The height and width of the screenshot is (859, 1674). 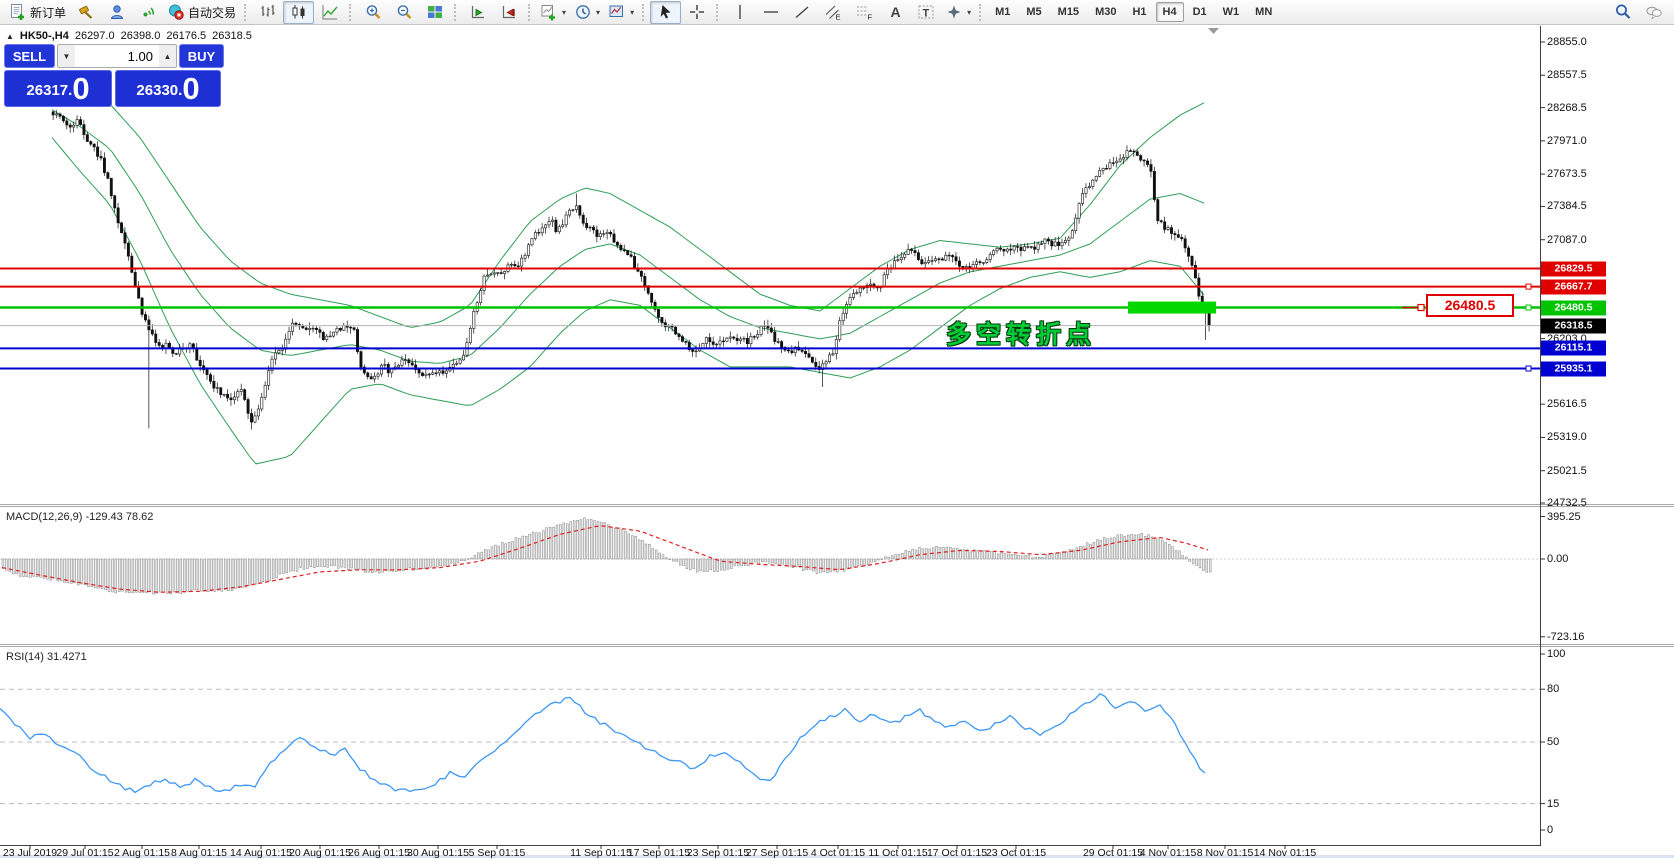 What do you see at coordinates (621, 12) in the screenshot?
I see `templates-button: ▾` at bounding box center [621, 12].